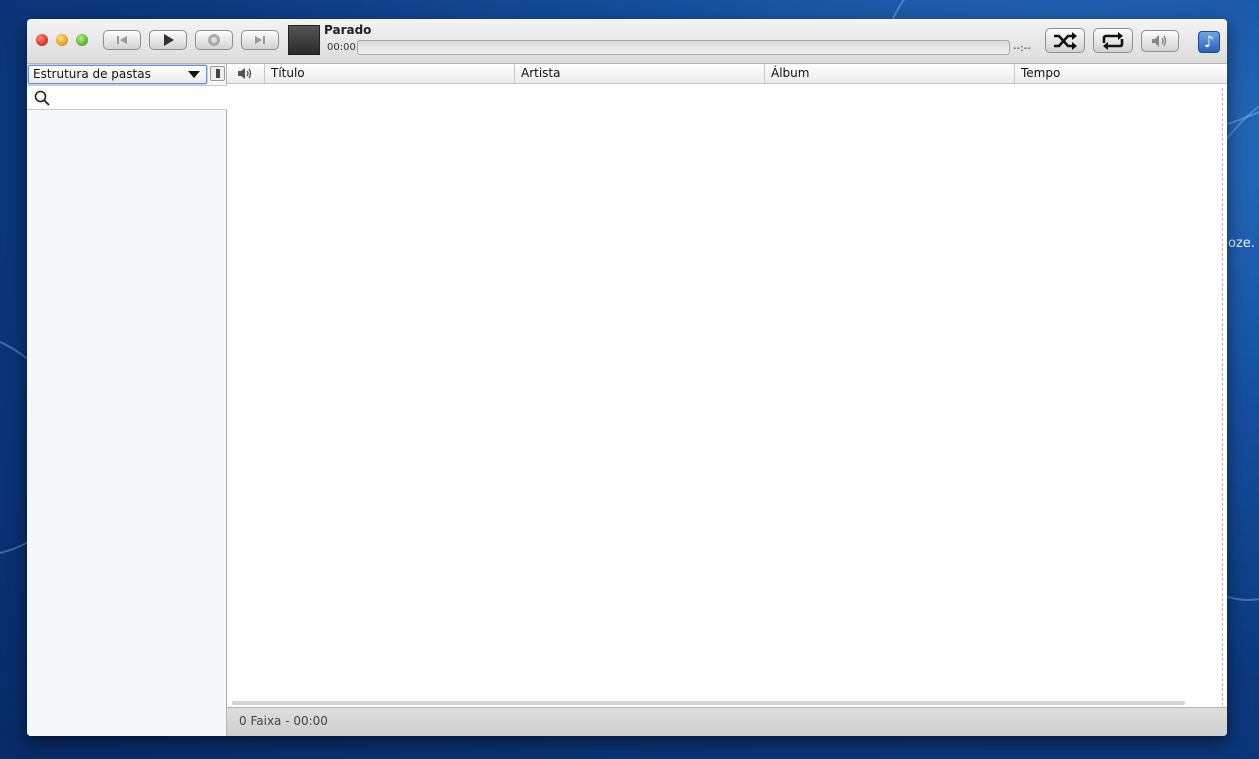 Image resolution: width=1259 pixels, height=759 pixels. Describe the element at coordinates (42, 40) in the screenshot. I see `close-window-button` at that location.